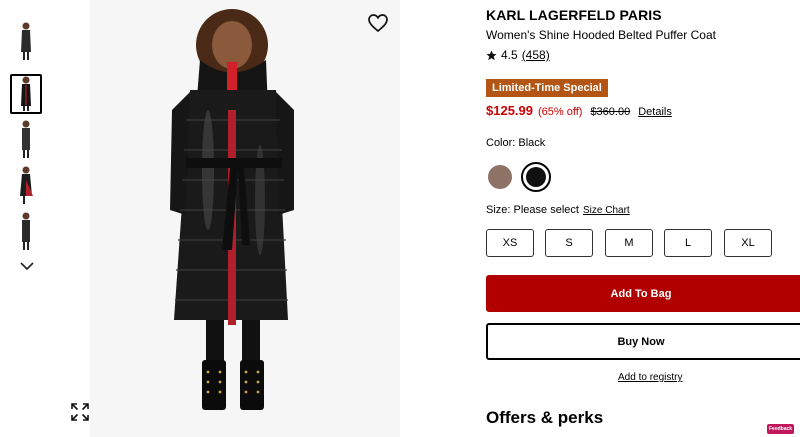  I want to click on price-block: $125.99 (65% off) $360.00 Details, so click(579, 110).